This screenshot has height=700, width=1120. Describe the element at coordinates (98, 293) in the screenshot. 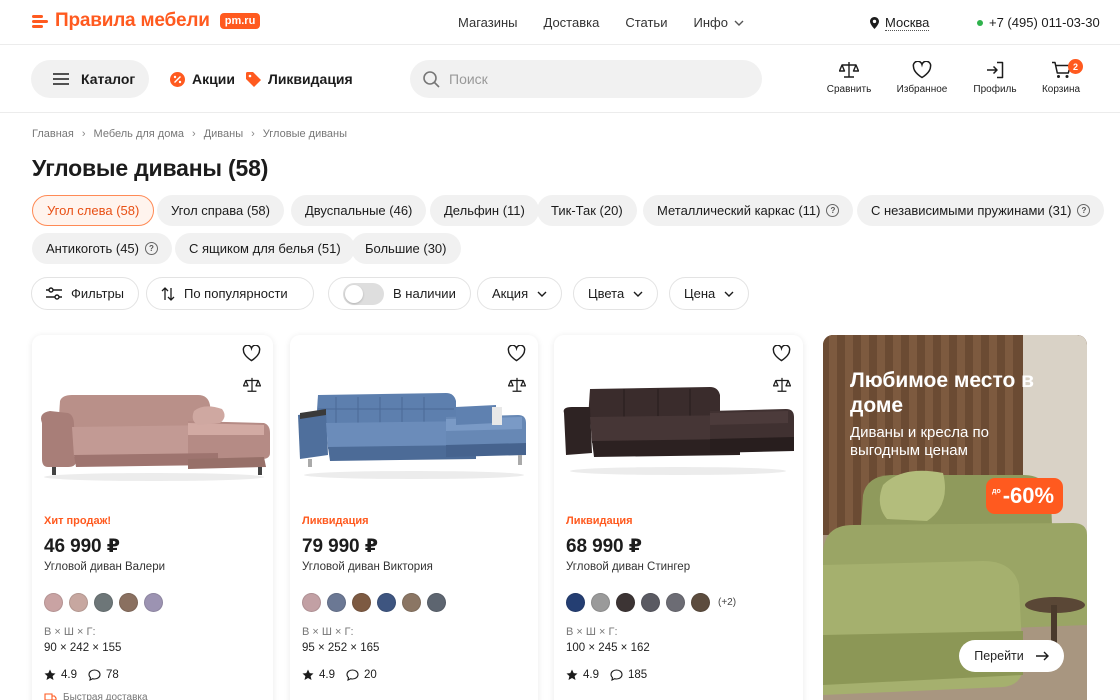

I see `filters-label: Фильтры` at that location.